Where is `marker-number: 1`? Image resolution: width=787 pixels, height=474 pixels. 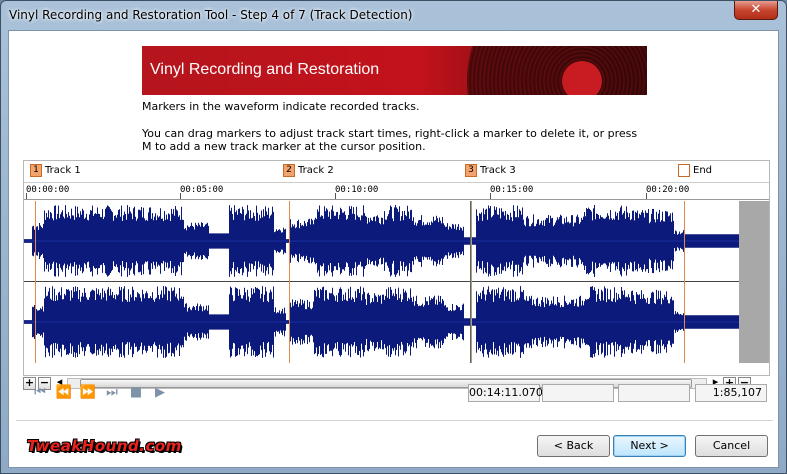
marker-number: 1 is located at coordinates (36, 170).